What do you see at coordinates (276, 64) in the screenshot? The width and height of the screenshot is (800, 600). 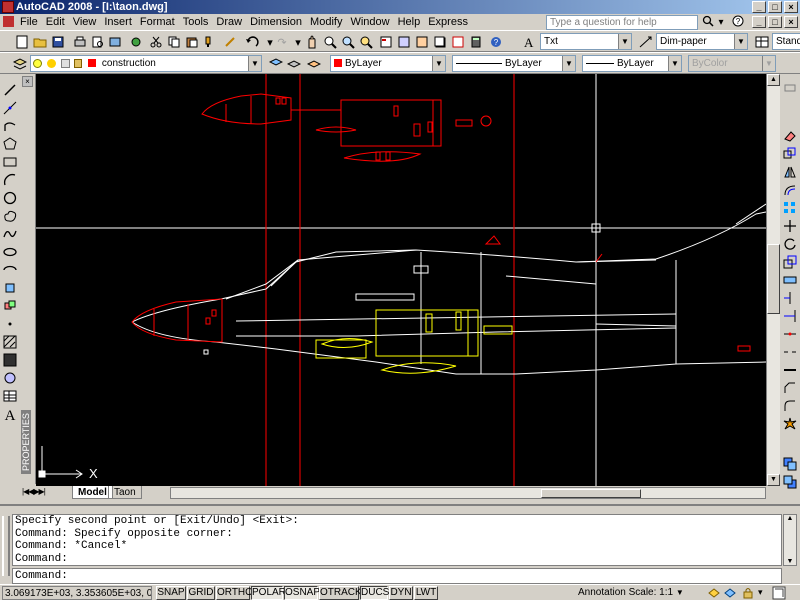 I see `make-object-layer-current-icon` at bounding box center [276, 64].